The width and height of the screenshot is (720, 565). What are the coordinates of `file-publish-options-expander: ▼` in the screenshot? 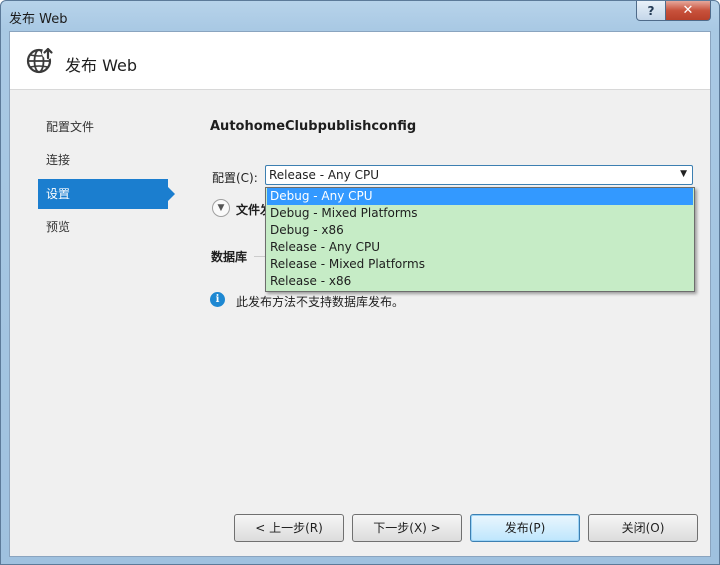 It's located at (221, 208).